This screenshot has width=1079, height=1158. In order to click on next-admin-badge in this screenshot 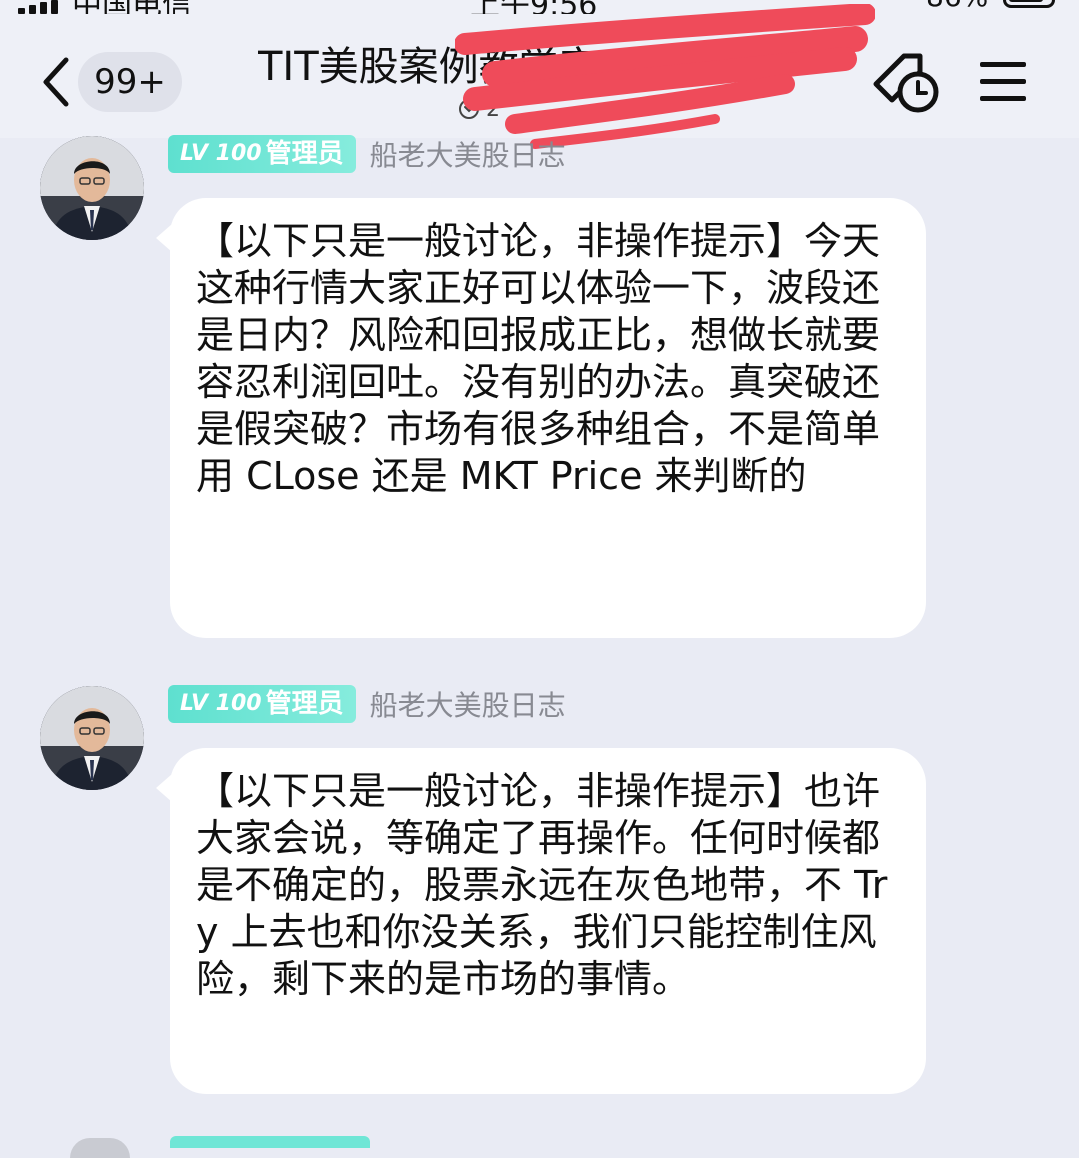, I will do `click(270, 1142)`.